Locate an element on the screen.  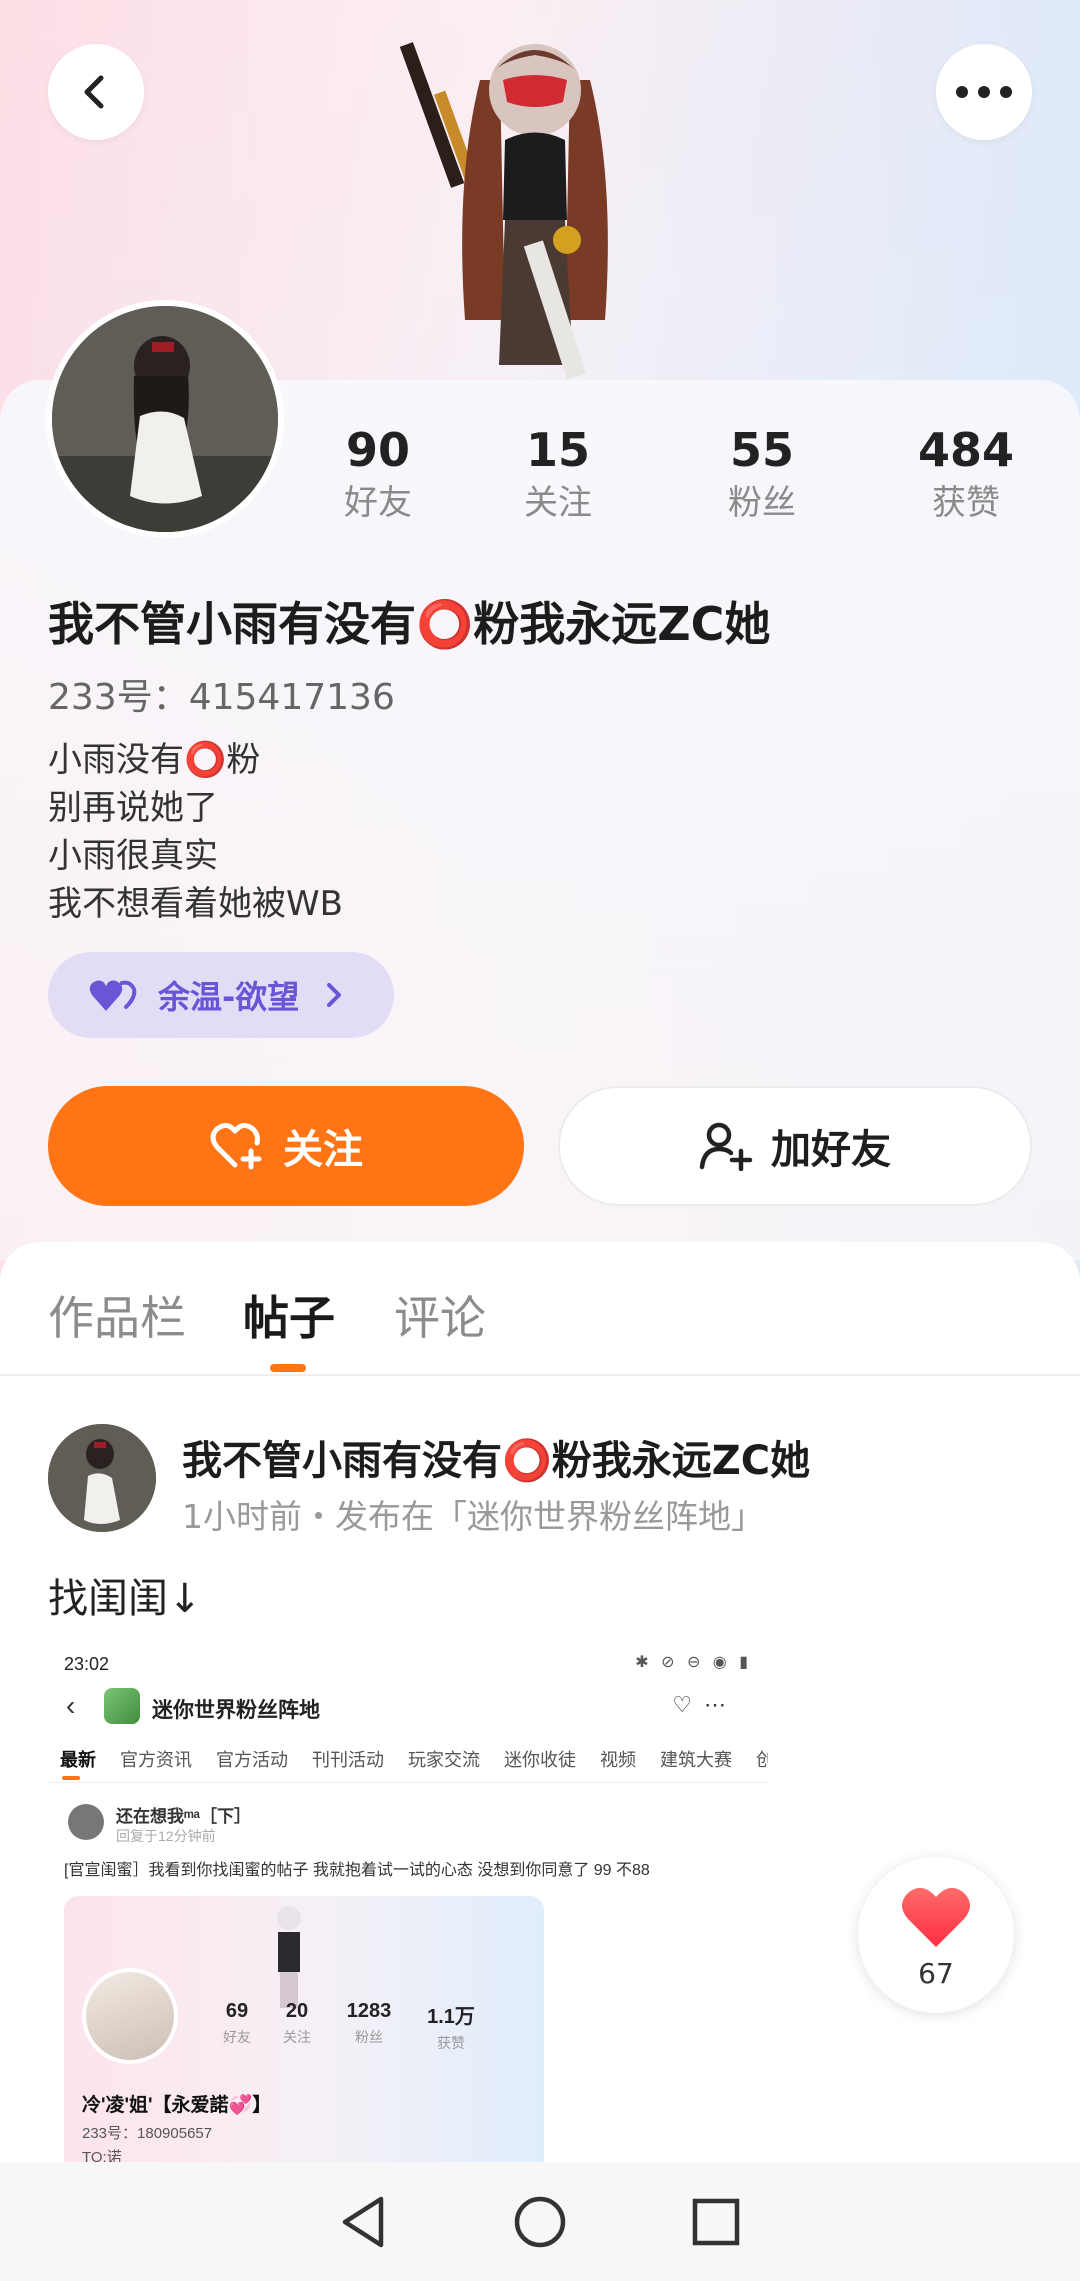
stat-label: 好友 is located at coordinates (378, 503).